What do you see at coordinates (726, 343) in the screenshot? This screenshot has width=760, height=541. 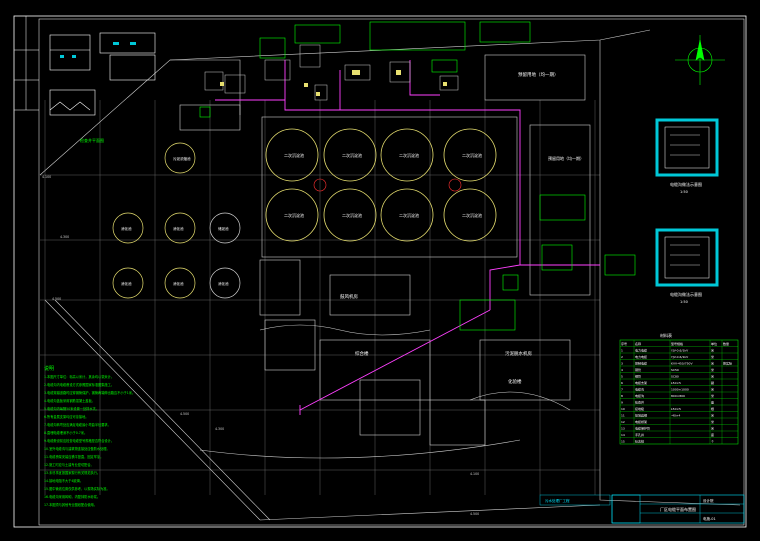 I see `legend-header: 数量` at bounding box center [726, 343].